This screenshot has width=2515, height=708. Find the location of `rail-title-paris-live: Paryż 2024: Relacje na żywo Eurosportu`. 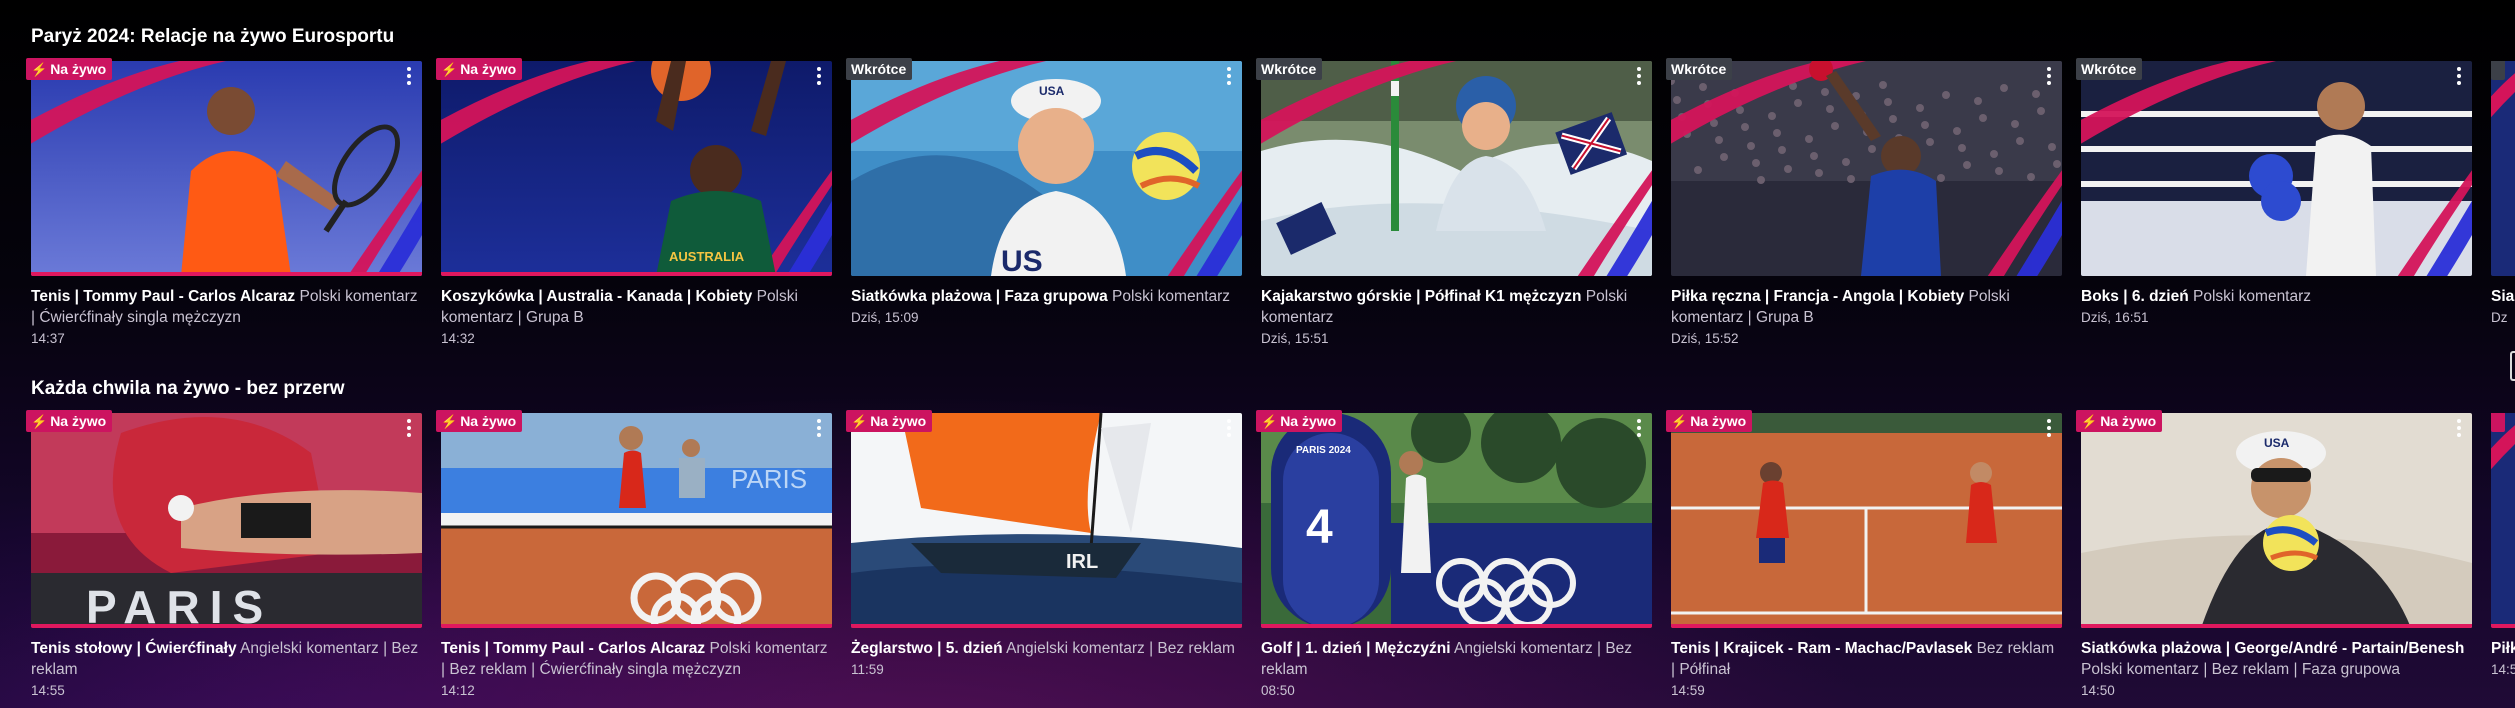

rail-title-paris-live: Paryż 2024: Relacje na żywo Eurosportu is located at coordinates (213, 36).